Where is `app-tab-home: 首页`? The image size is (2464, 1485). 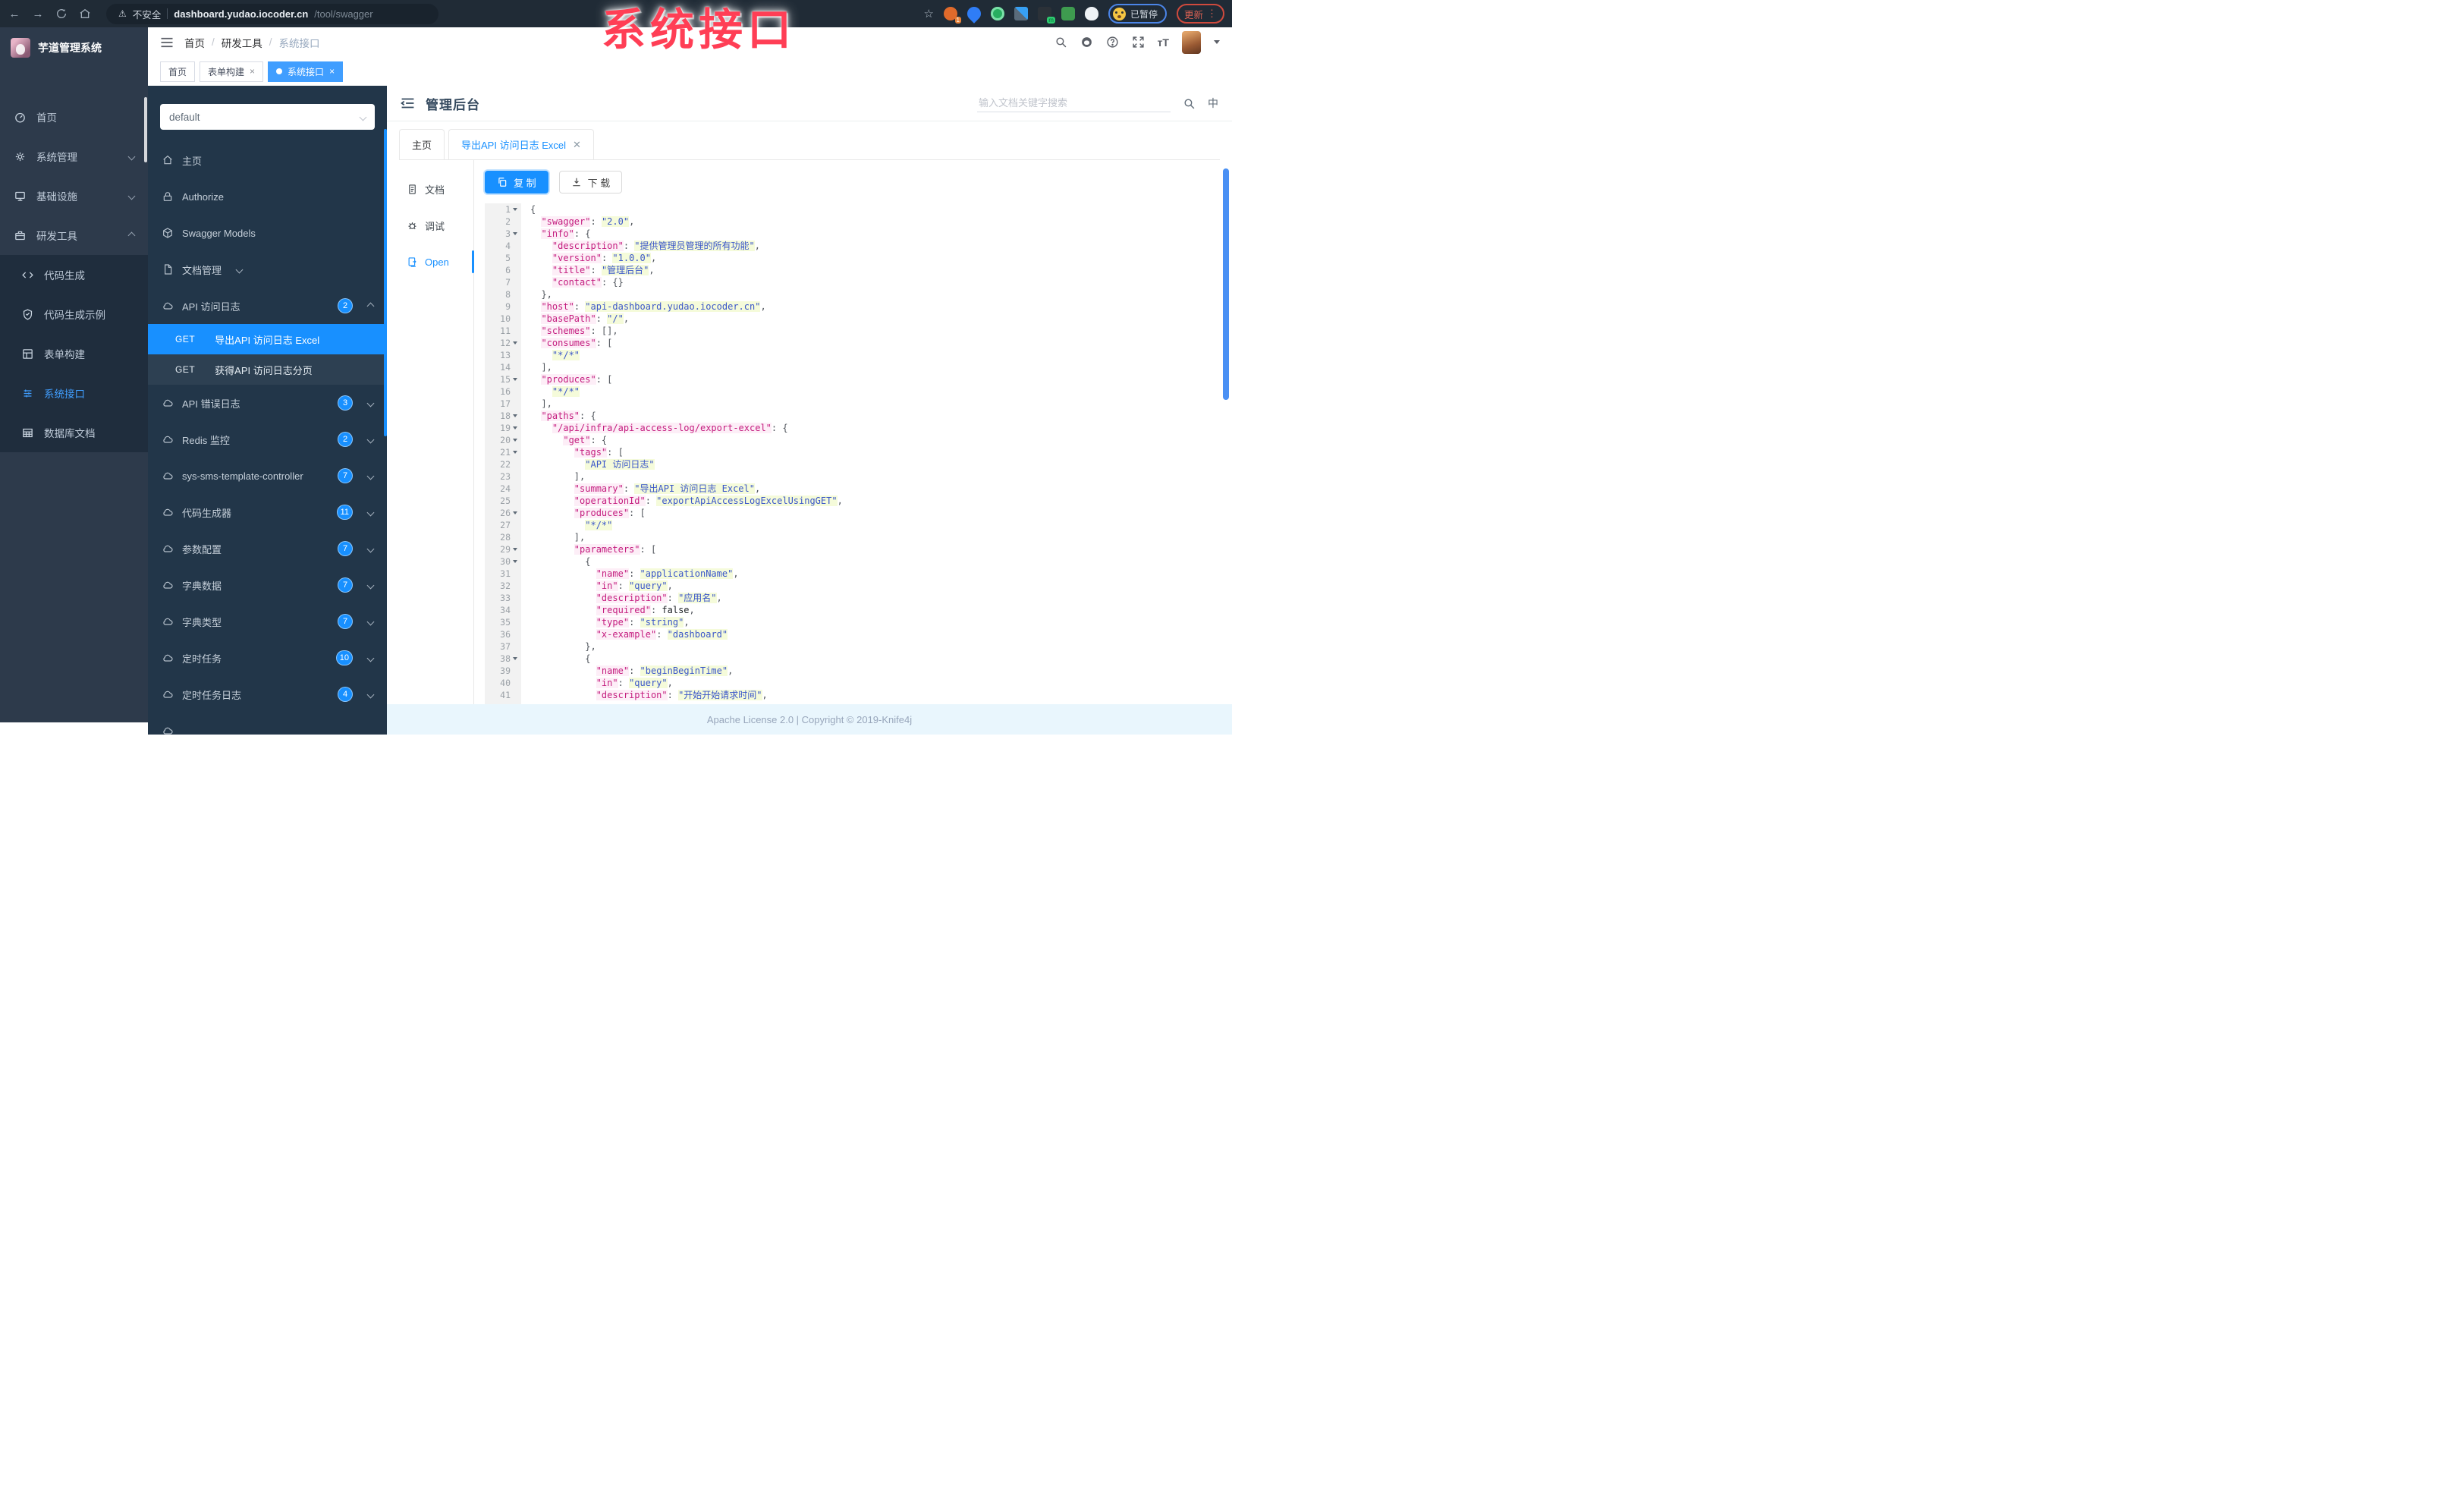
app-tab-home: 首页 is located at coordinates (178, 71).